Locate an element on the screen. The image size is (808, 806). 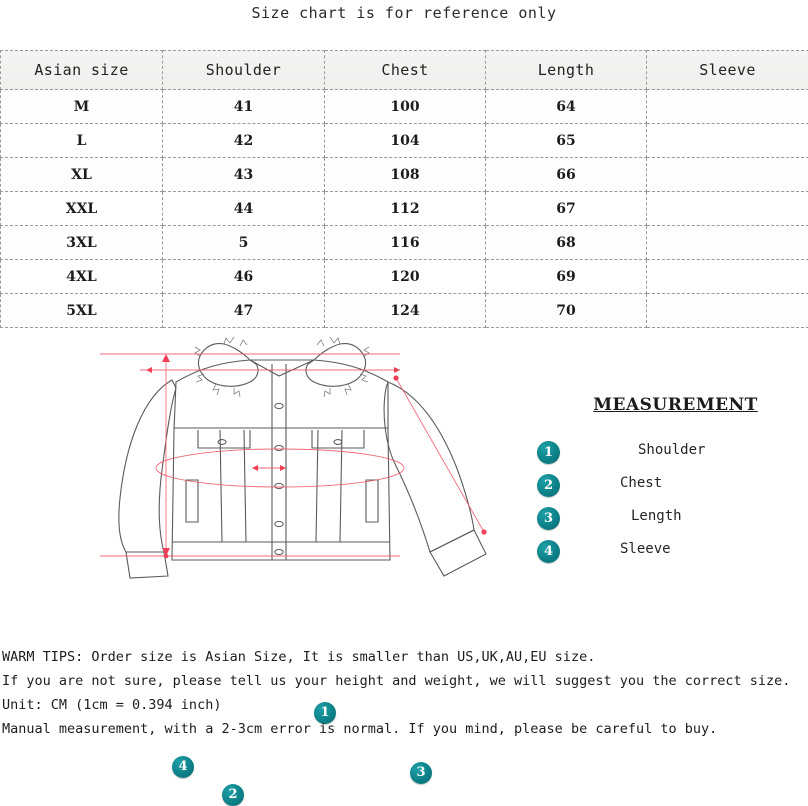
legend-badge-1: 1 is located at coordinates (548, 452).